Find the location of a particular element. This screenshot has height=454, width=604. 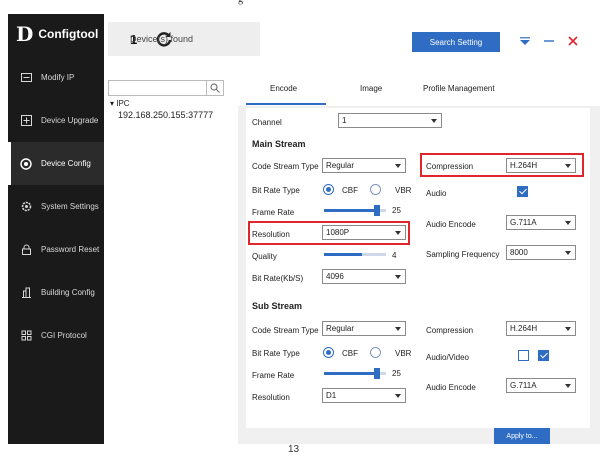

compression-select: H.264H is located at coordinates (541, 165).